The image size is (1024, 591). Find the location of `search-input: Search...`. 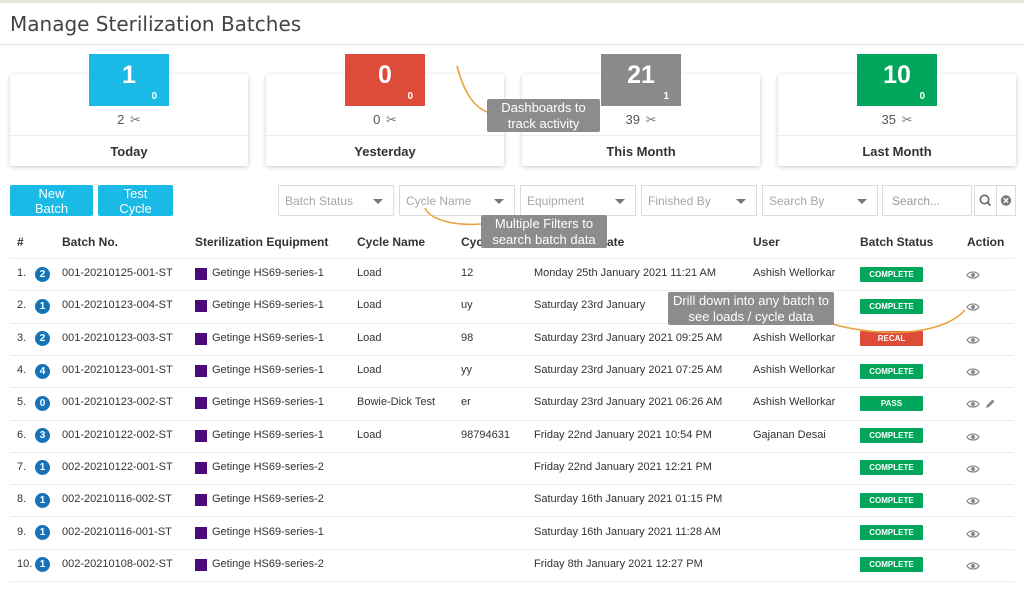

search-input: Search... is located at coordinates (927, 200).